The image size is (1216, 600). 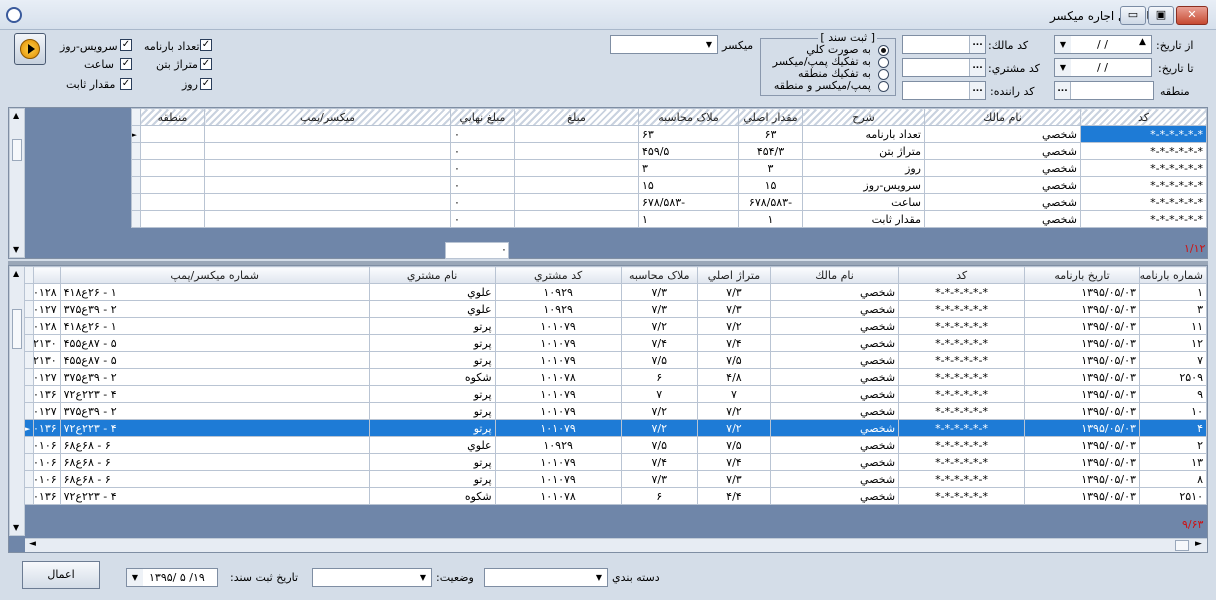 What do you see at coordinates (1002, 117) in the screenshot?
I see `summary-col-header: نام مالك` at bounding box center [1002, 117].